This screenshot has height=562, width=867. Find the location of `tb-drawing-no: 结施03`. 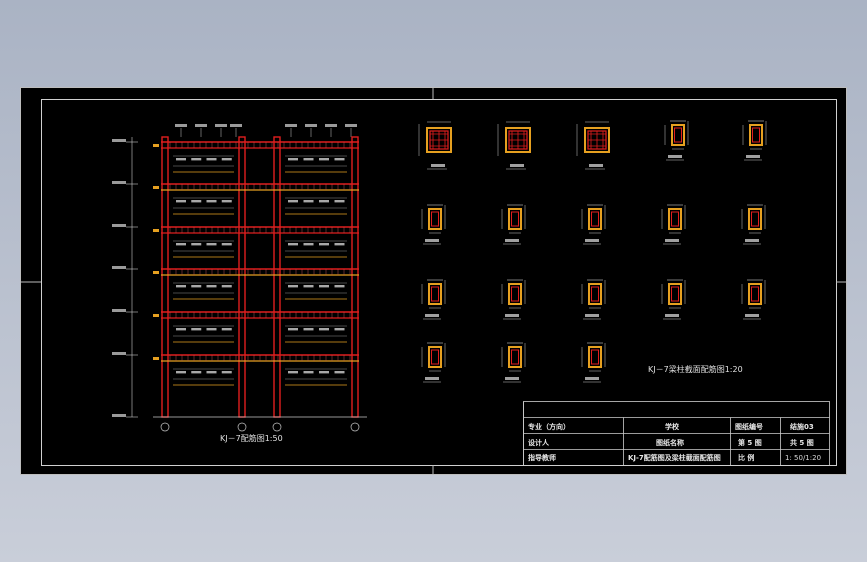

tb-drawing-no: 结施03 is located at coordinates (801, 426).